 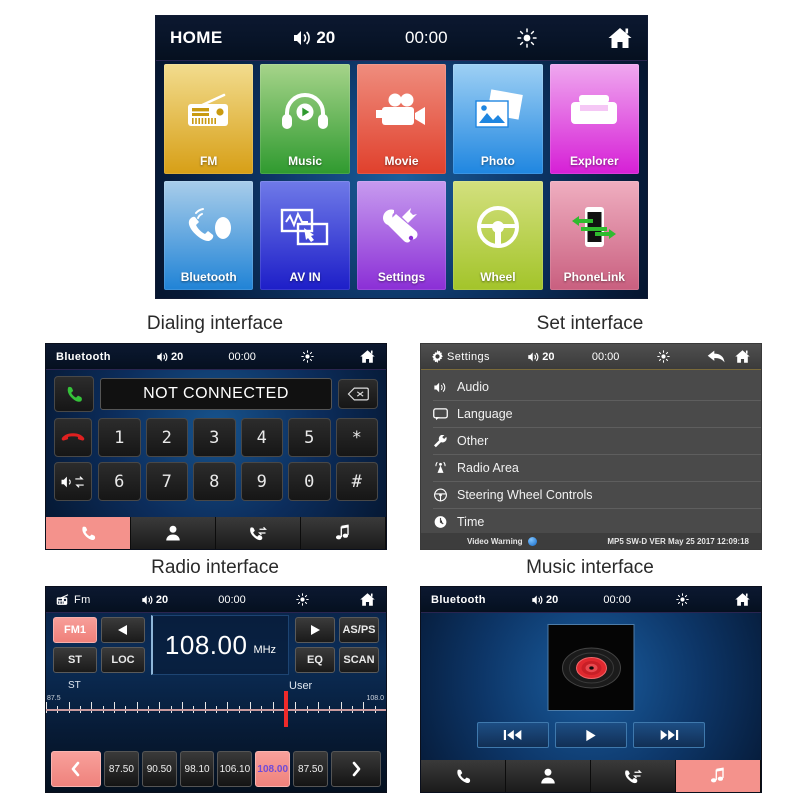 What do you see at coordinates (304, 111) in the screenshot?
I see `headphones-icon` at bounding box center [304, 111].